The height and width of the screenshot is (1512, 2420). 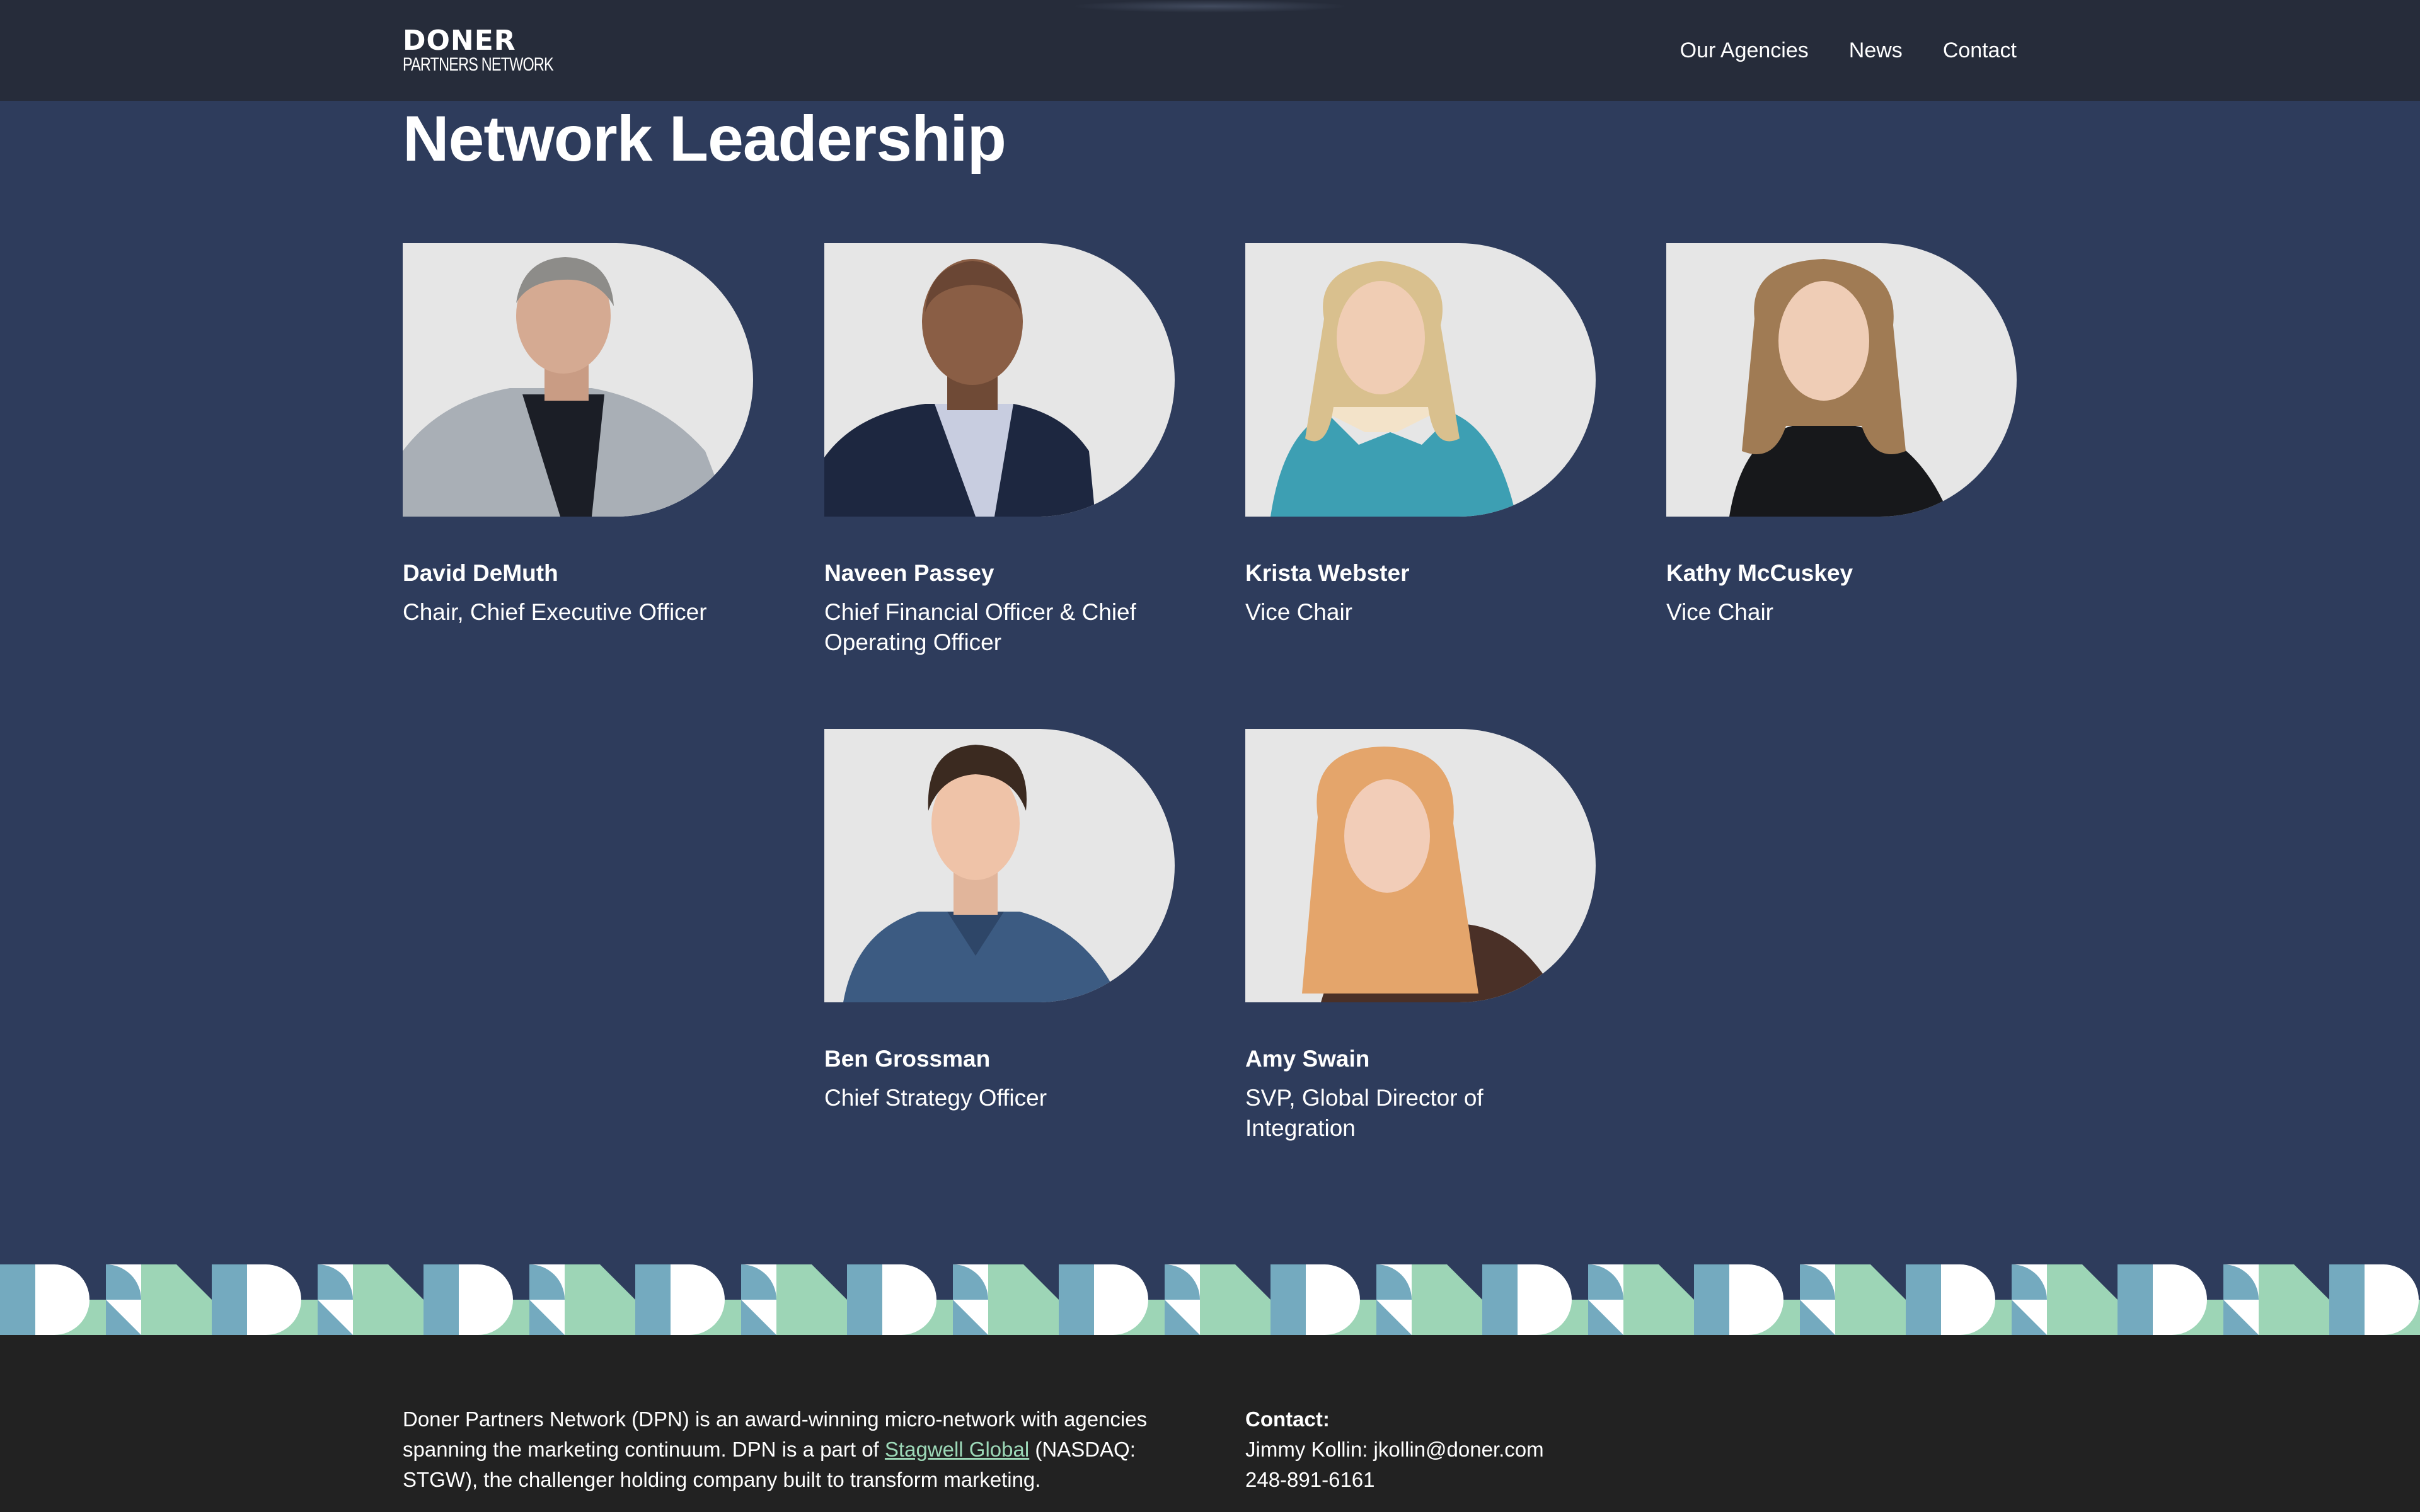 I want to click on decorative-pattern-band, so click(x=1210, y=1299).